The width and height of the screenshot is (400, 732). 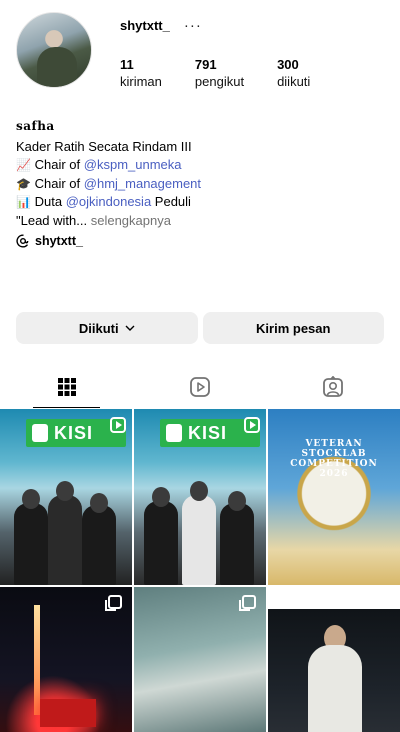 I want to click on see-more-link: selengkapnya, so click(x=129, y=220).